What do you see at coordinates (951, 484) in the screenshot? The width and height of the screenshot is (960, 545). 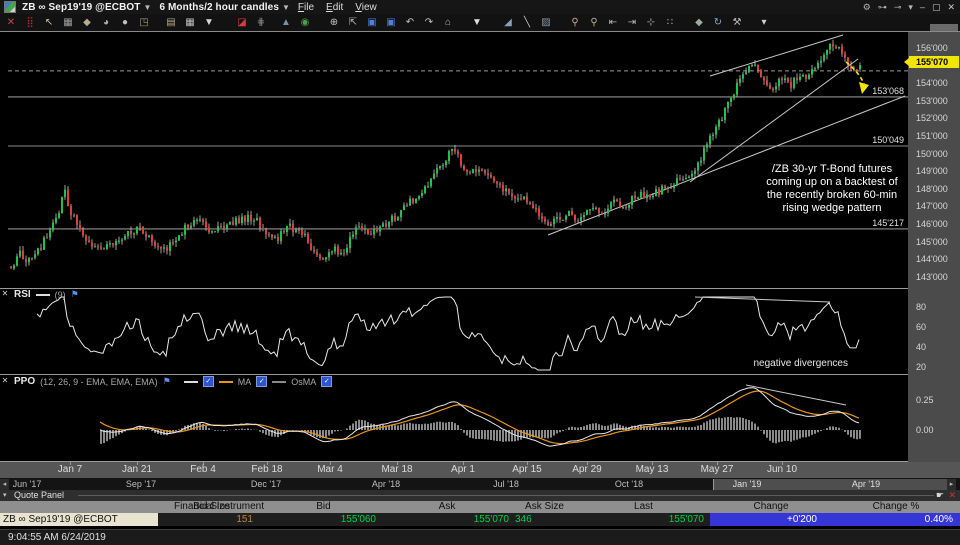 I see `scroll-right-button: ▸` at bounding box center [951, 484].